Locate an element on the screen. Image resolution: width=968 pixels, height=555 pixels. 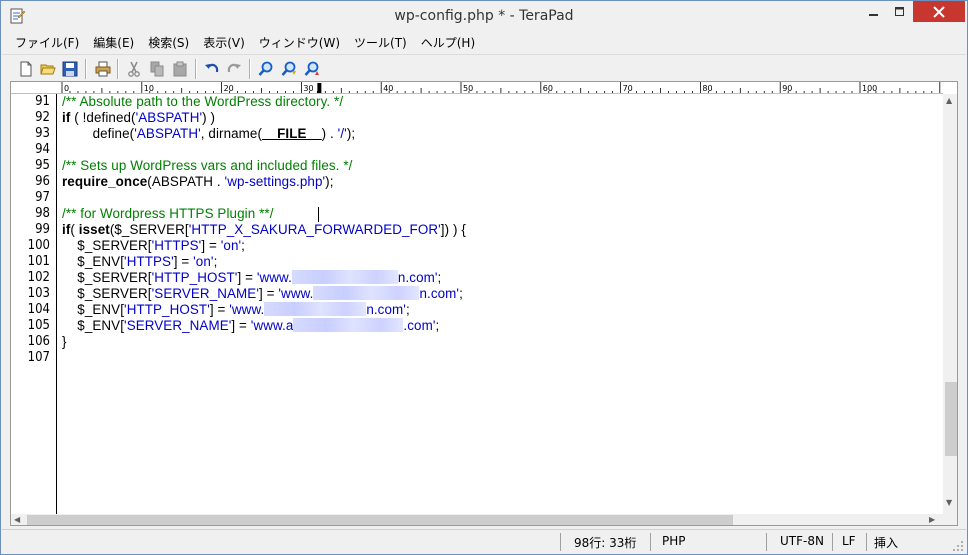
undo-icon is located at coordinates (212, 68).